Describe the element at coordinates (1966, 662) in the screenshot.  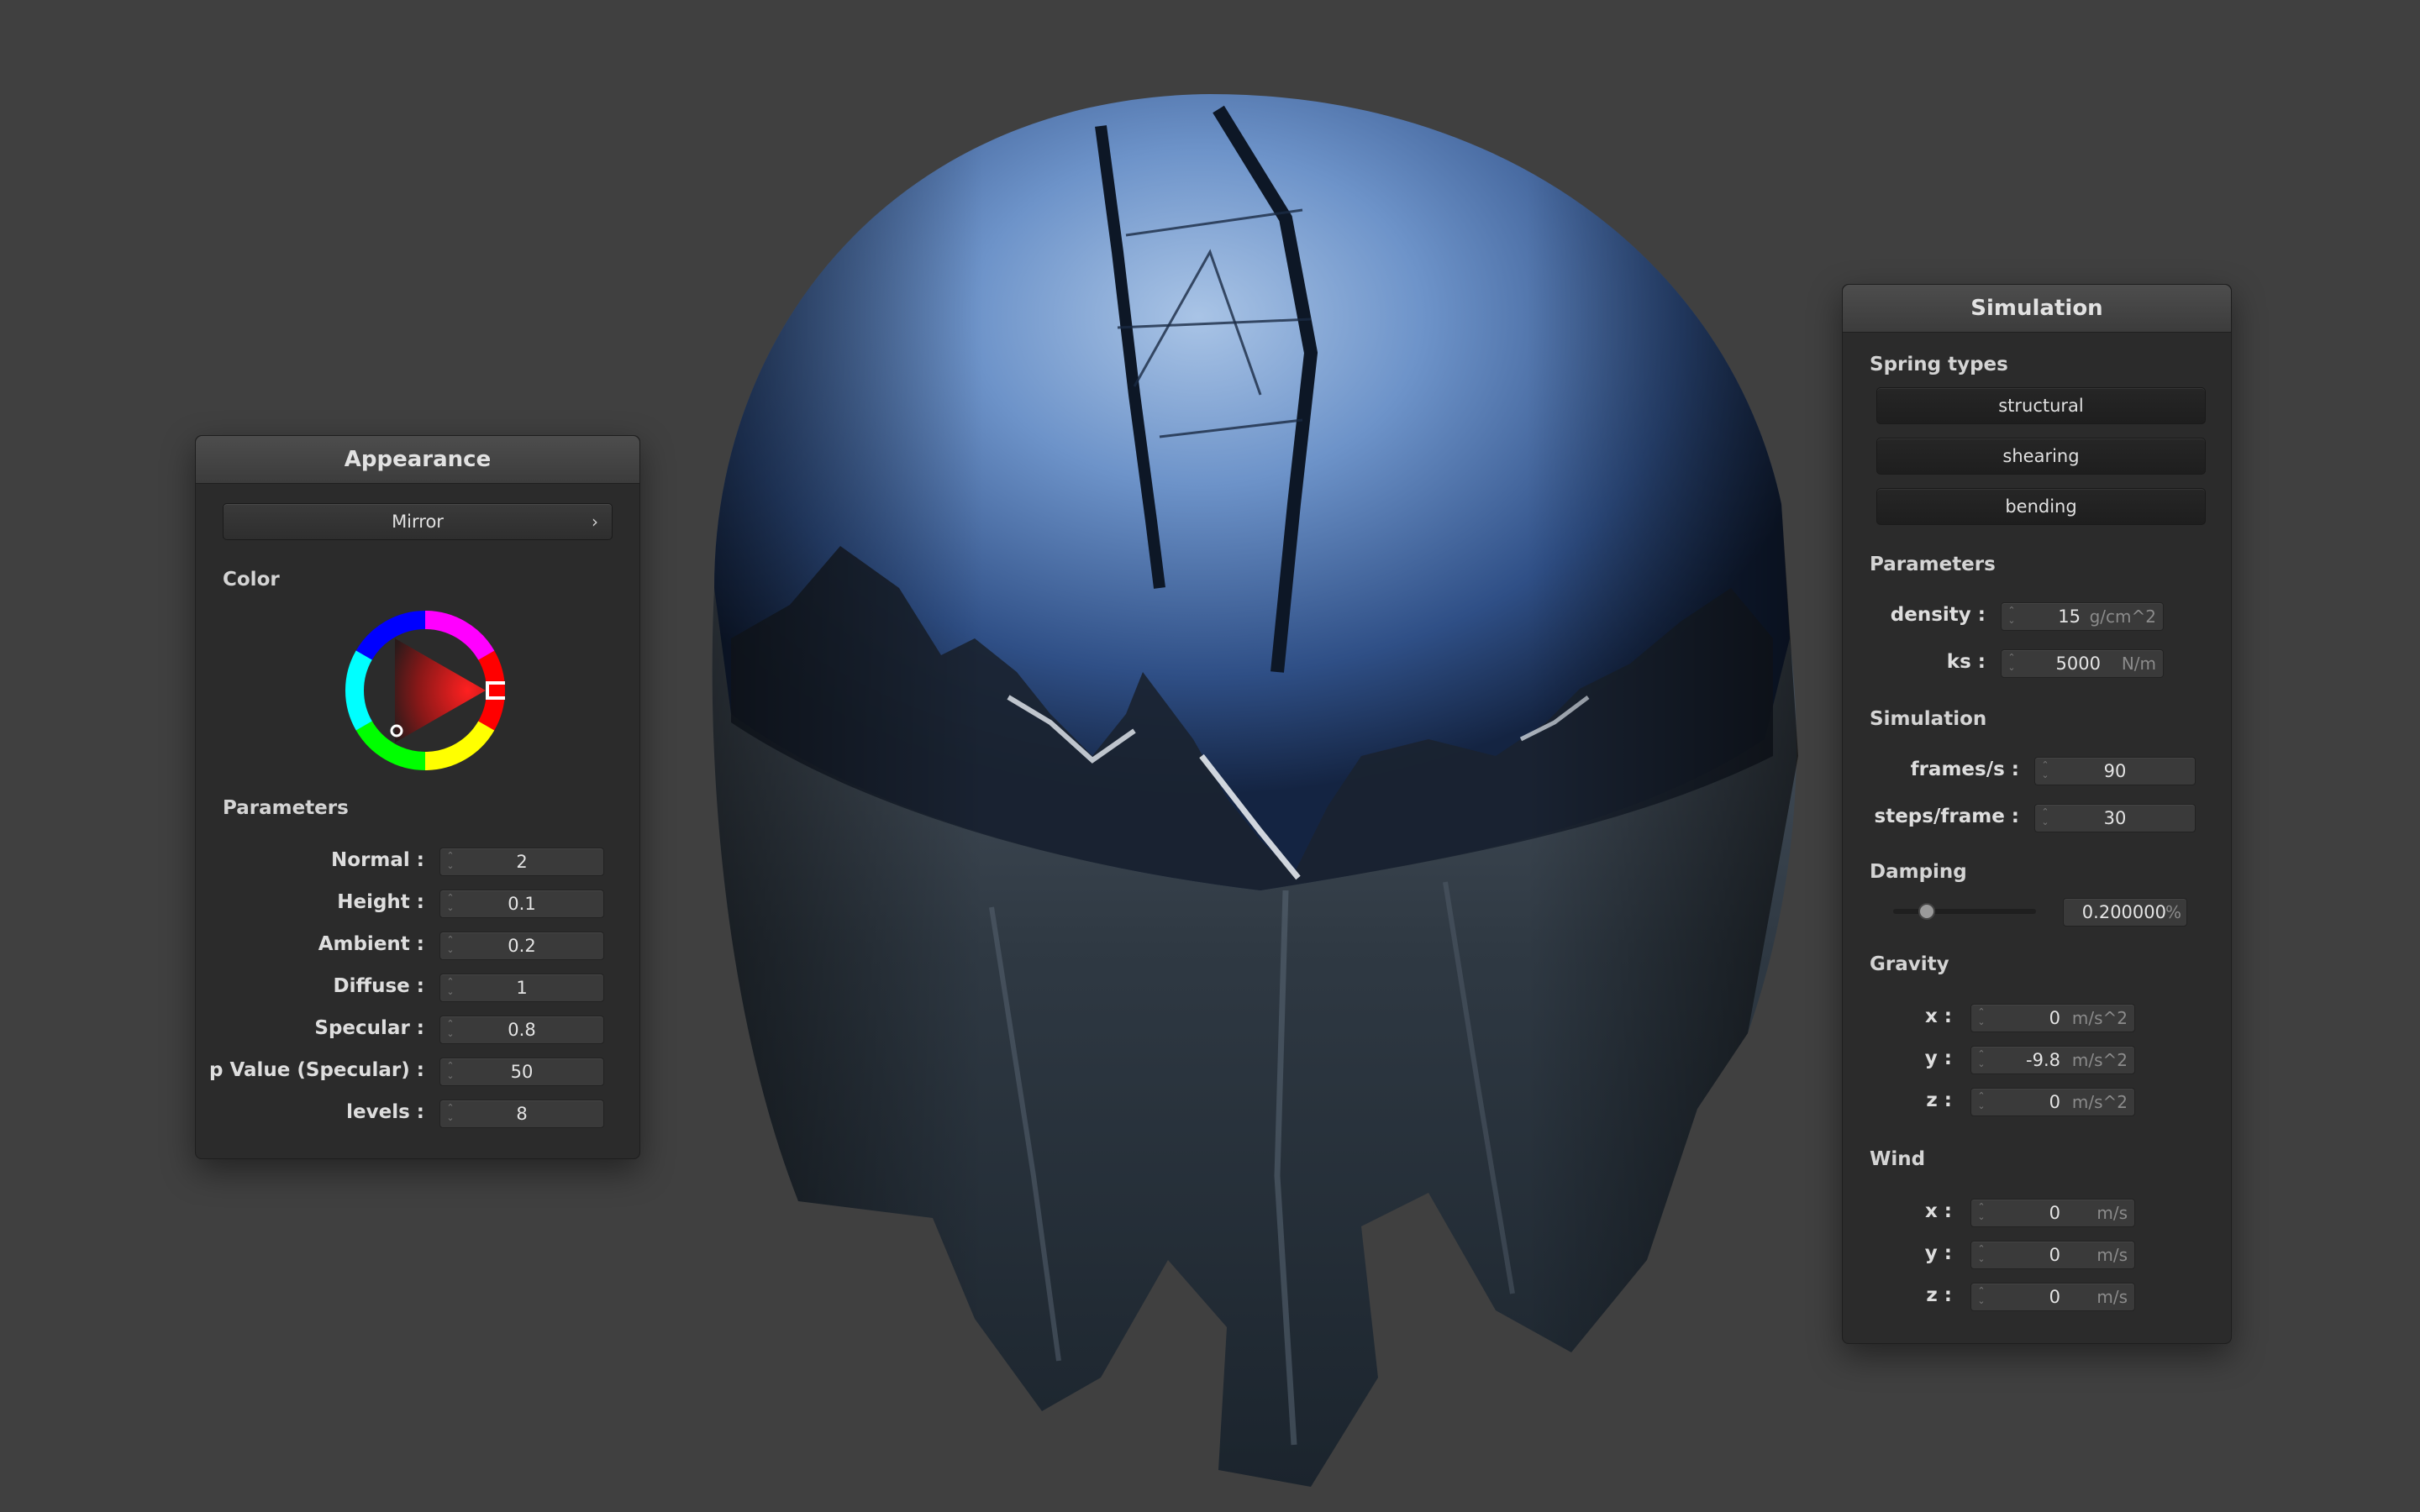
I see `ks-label: ks :` at that location.